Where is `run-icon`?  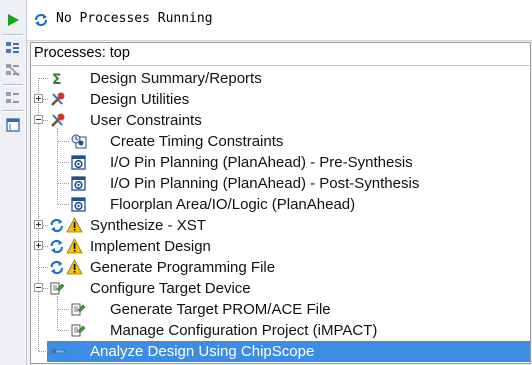 run-icon is located at coordinates (13, 20).